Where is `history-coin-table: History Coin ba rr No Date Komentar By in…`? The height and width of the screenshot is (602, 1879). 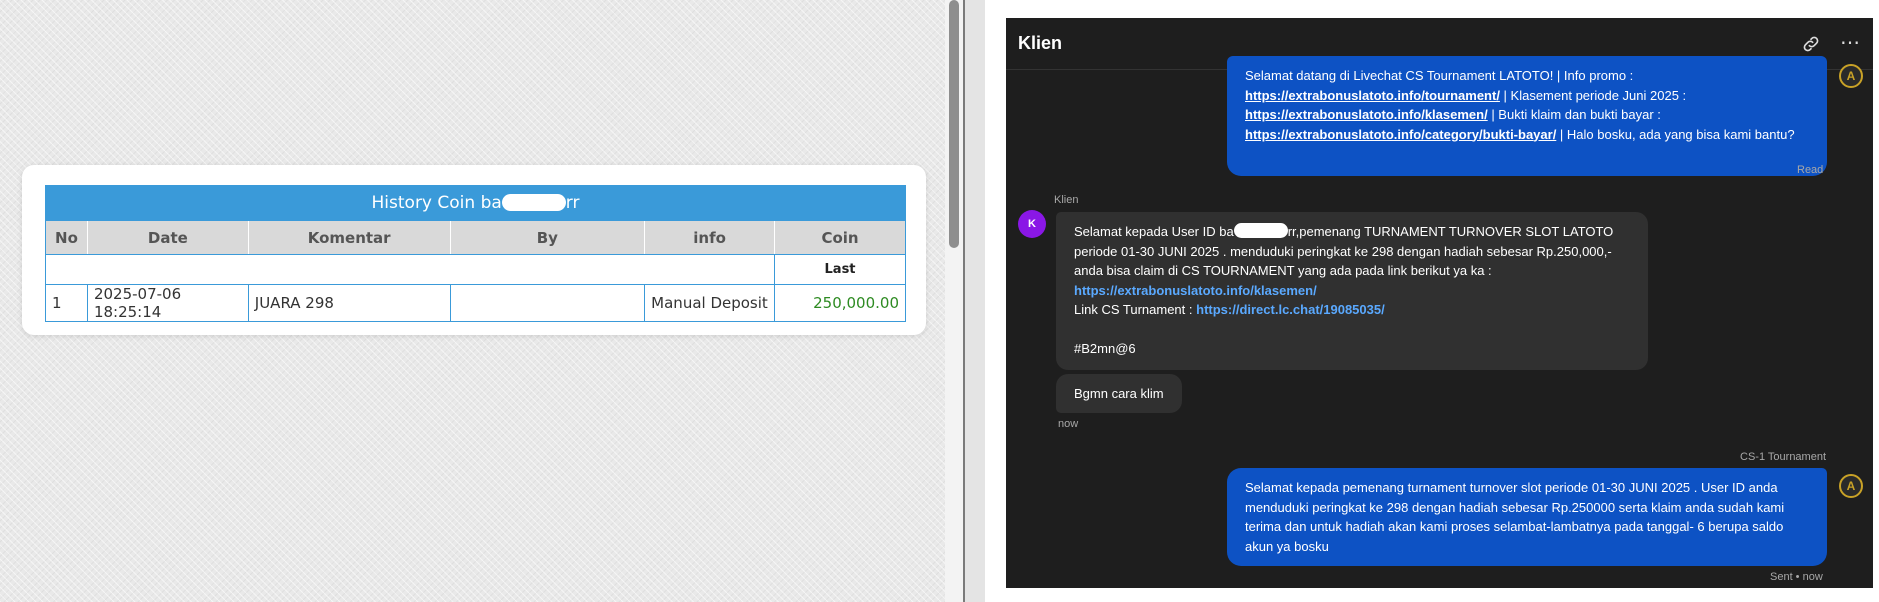 history-coin-table: History Coin ba rr No Date Komentar By in… is located at coordinates (475, 253).